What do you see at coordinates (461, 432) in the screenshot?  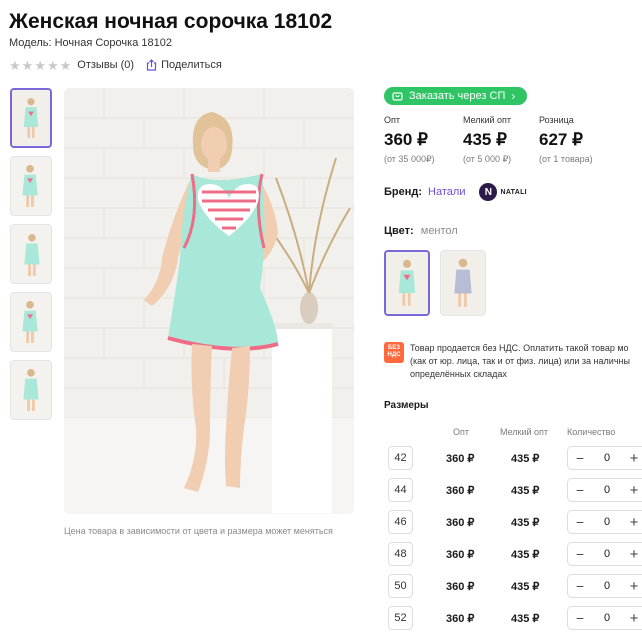 I see `column-header-opt: Опт` at bounding box center [461, 432].